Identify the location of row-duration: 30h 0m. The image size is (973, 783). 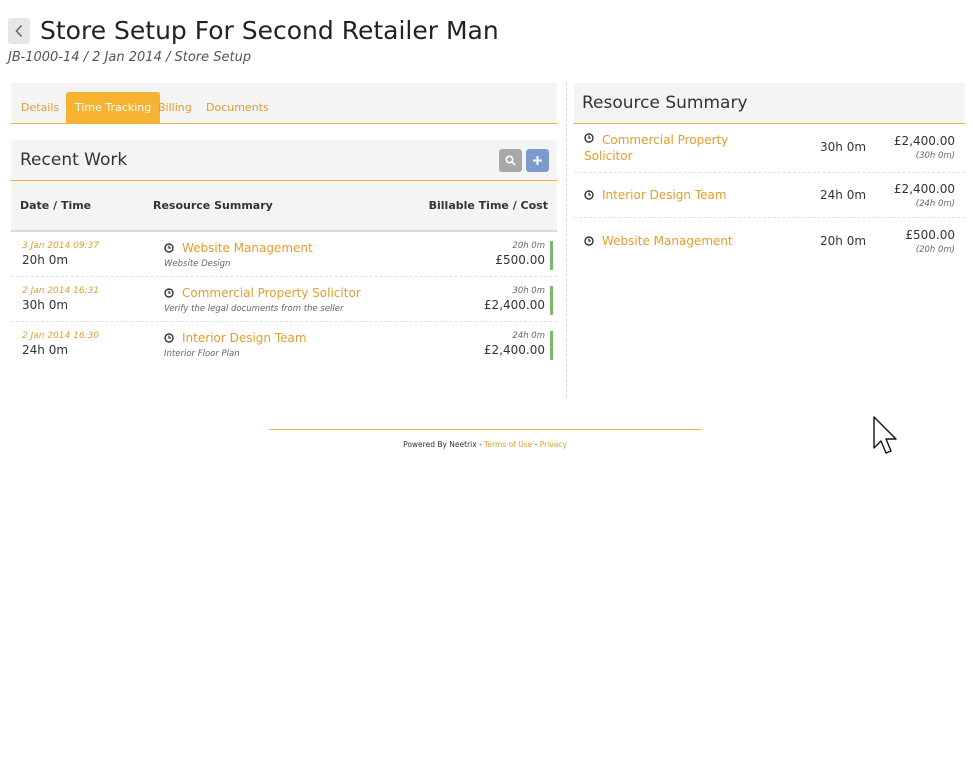
(45, 305).